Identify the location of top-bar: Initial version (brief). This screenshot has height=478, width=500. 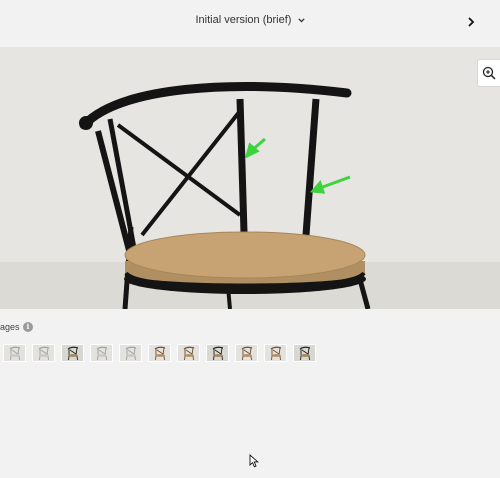
(250, 23).